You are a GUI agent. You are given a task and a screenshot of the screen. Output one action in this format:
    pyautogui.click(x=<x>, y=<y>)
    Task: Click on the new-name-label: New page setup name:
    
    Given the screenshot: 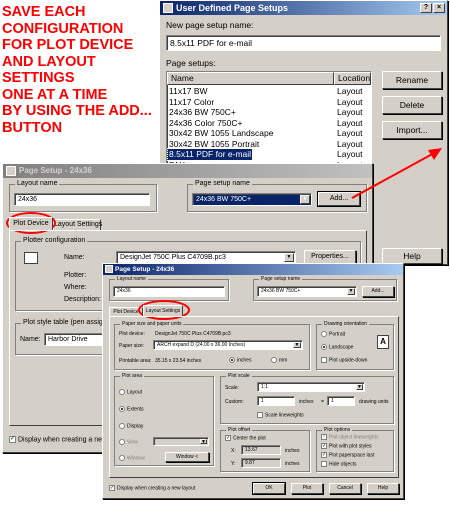 What is the action you would take?
    pyautogui.click(x=210, y=25)
    